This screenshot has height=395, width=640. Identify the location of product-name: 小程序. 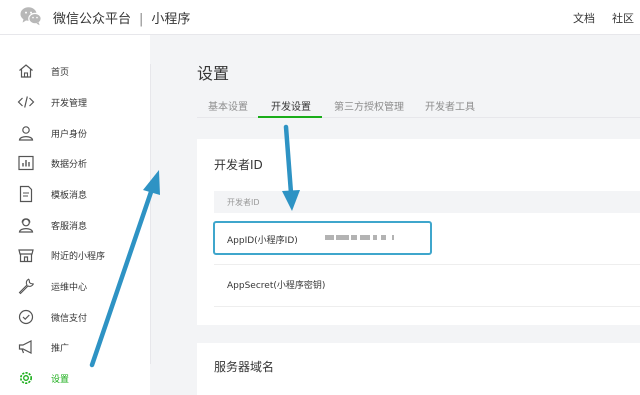
(171, 19).